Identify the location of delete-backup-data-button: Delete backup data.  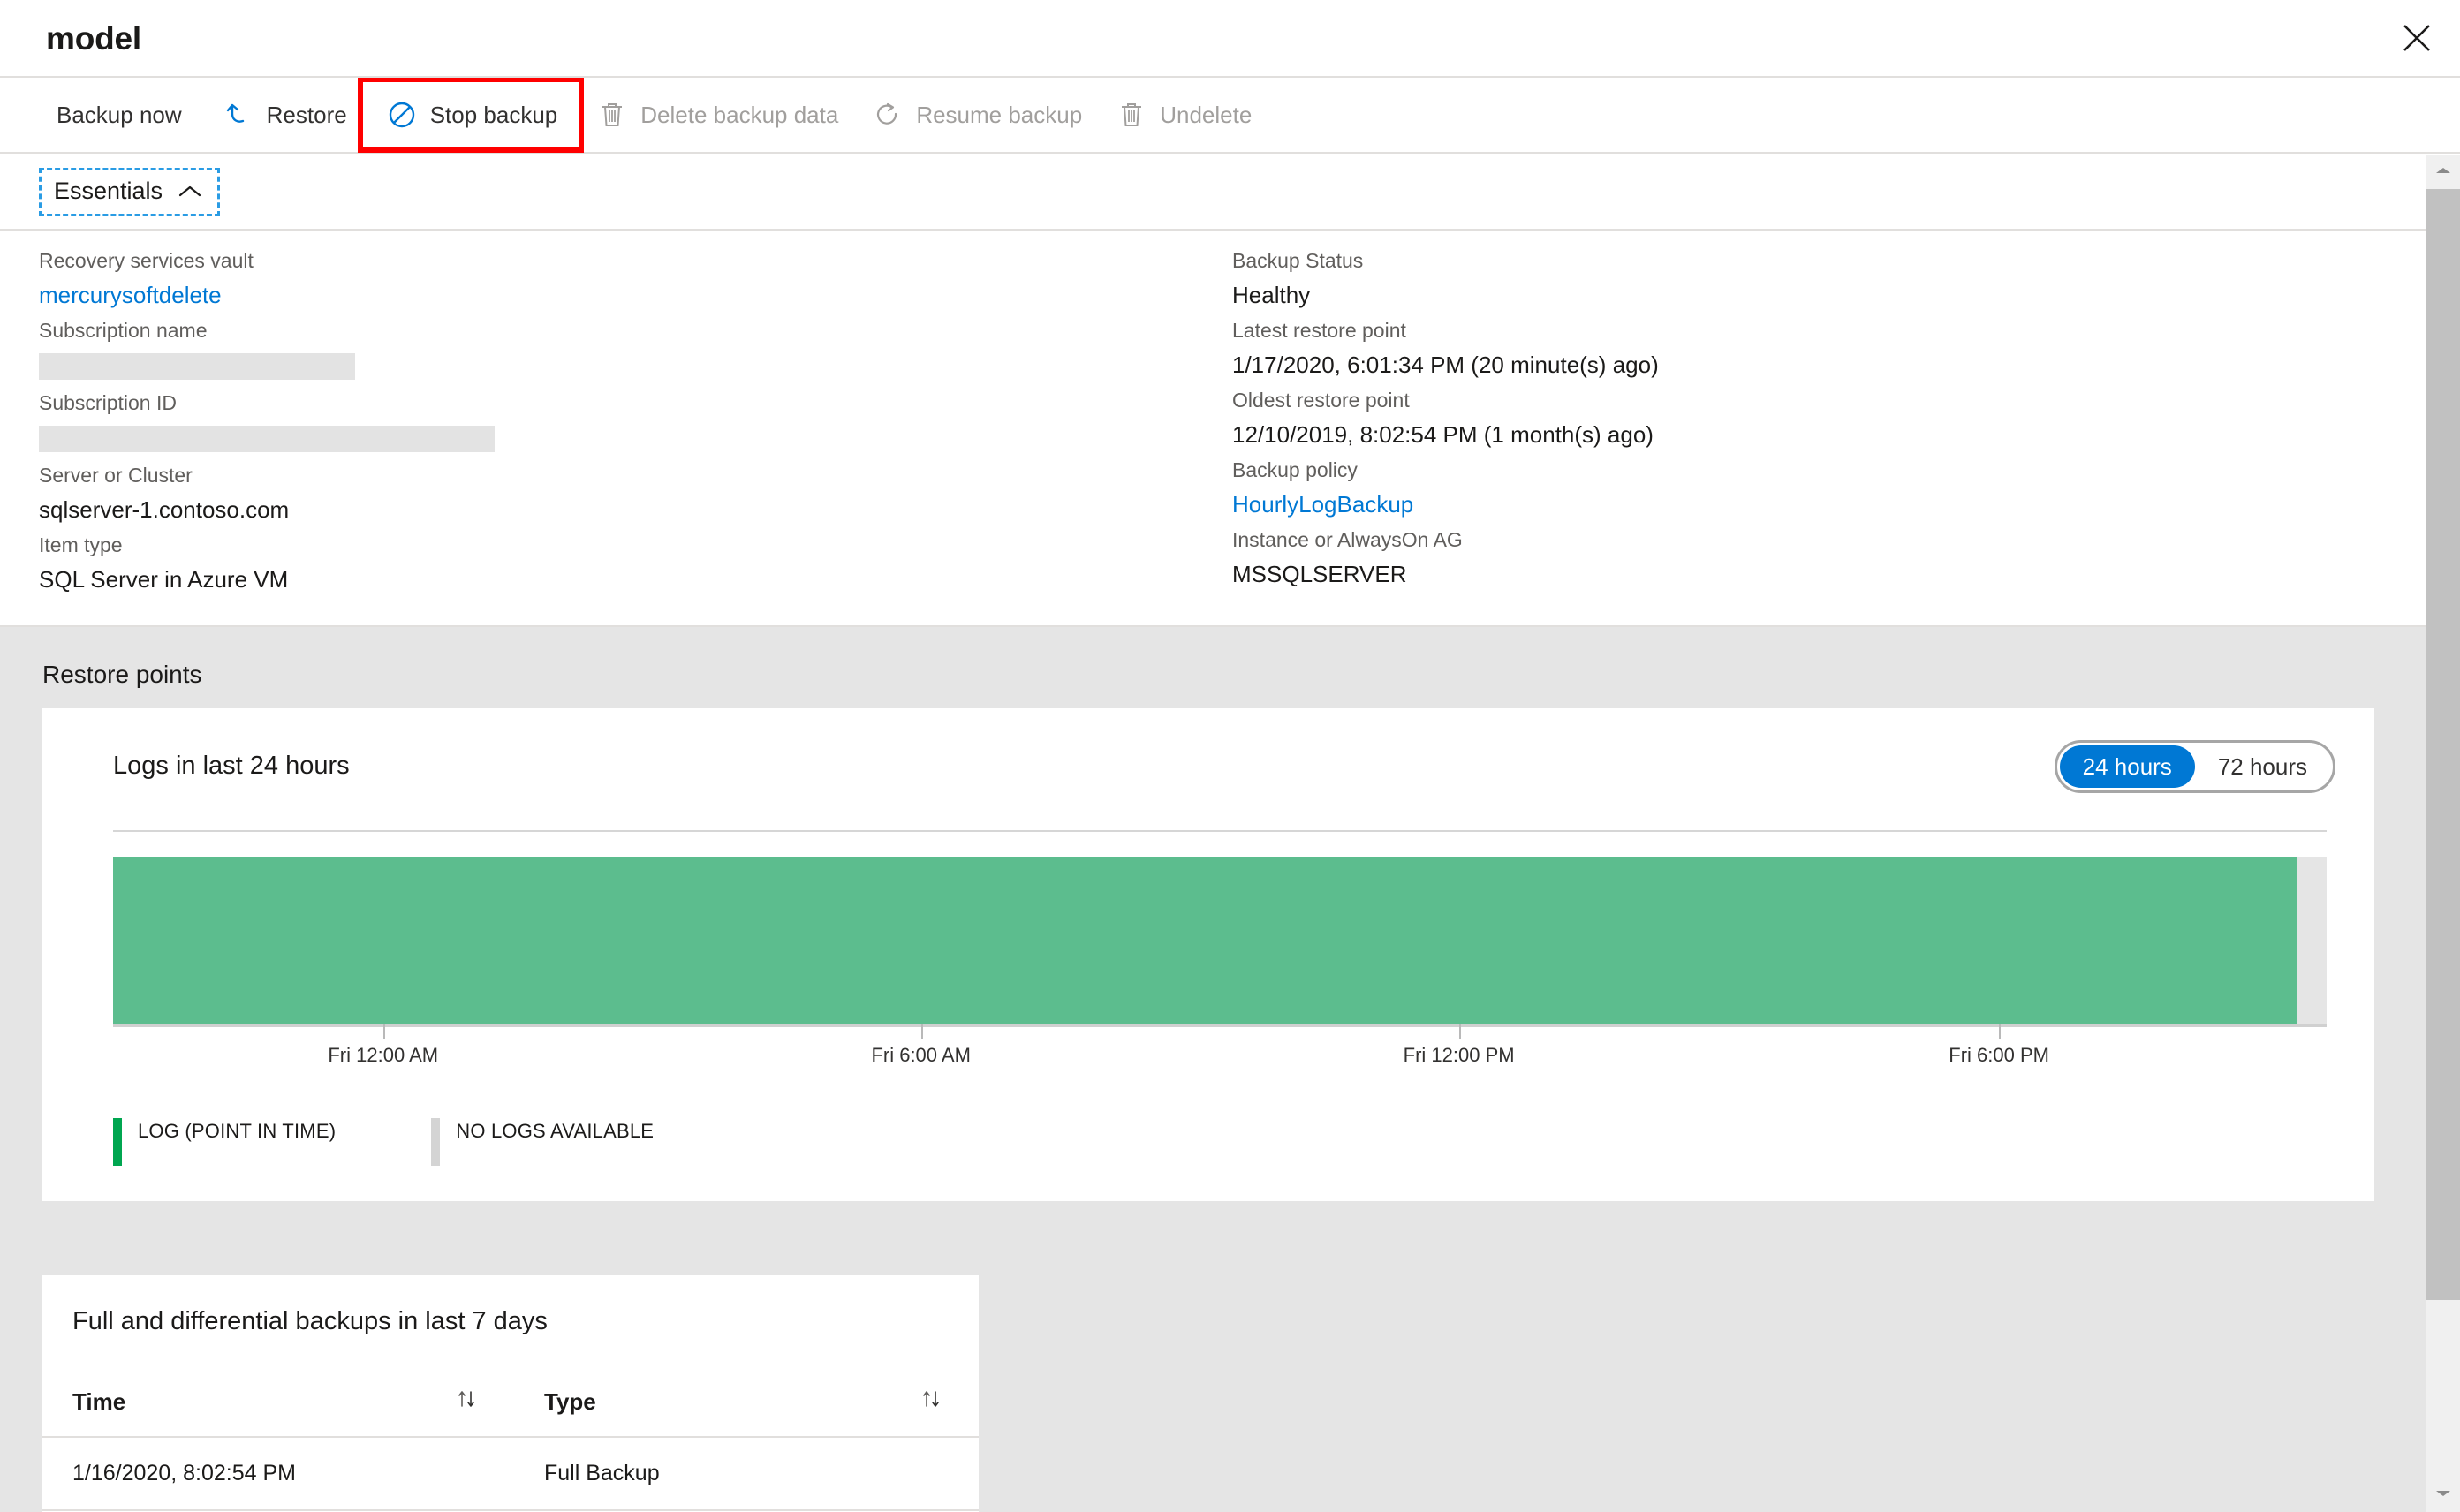
(716, 115).